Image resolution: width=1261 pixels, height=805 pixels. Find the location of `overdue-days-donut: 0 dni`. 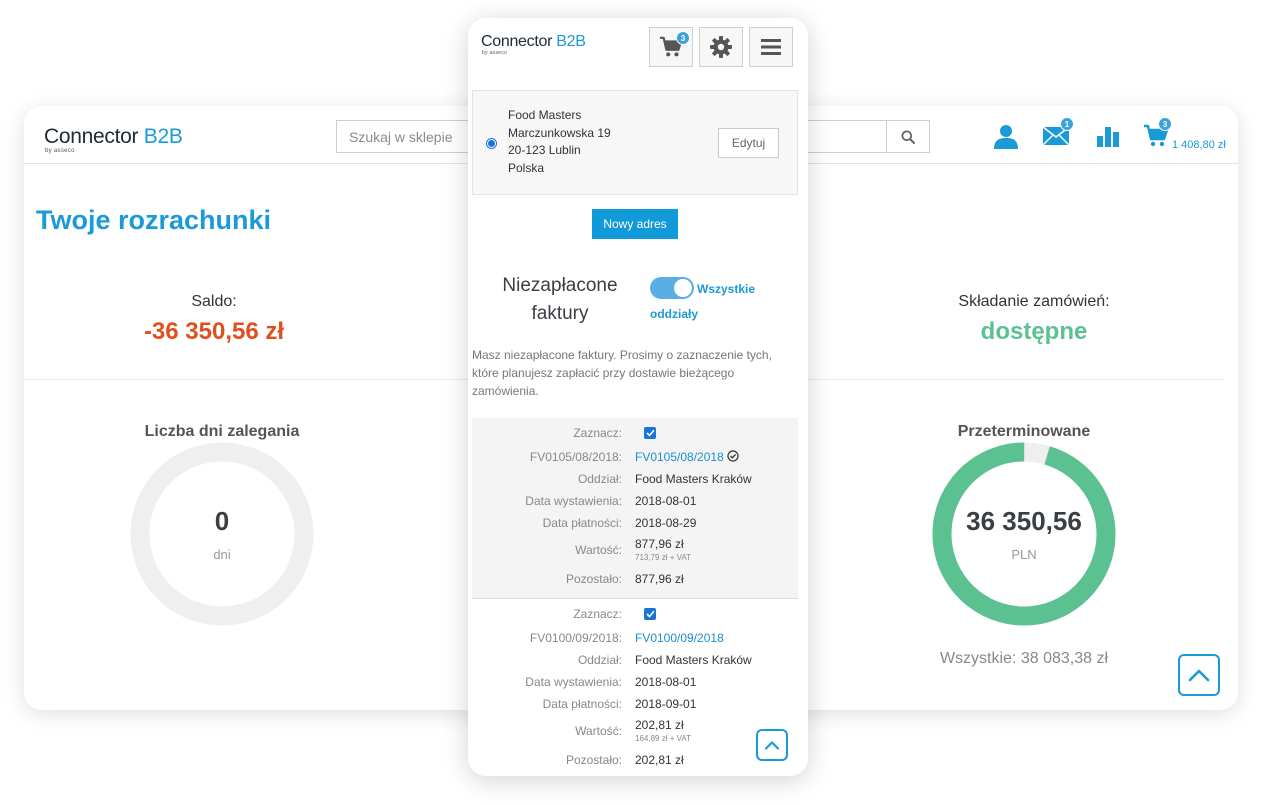

overdue-days-donut: 0 dni is located at coordinates (222, 534).